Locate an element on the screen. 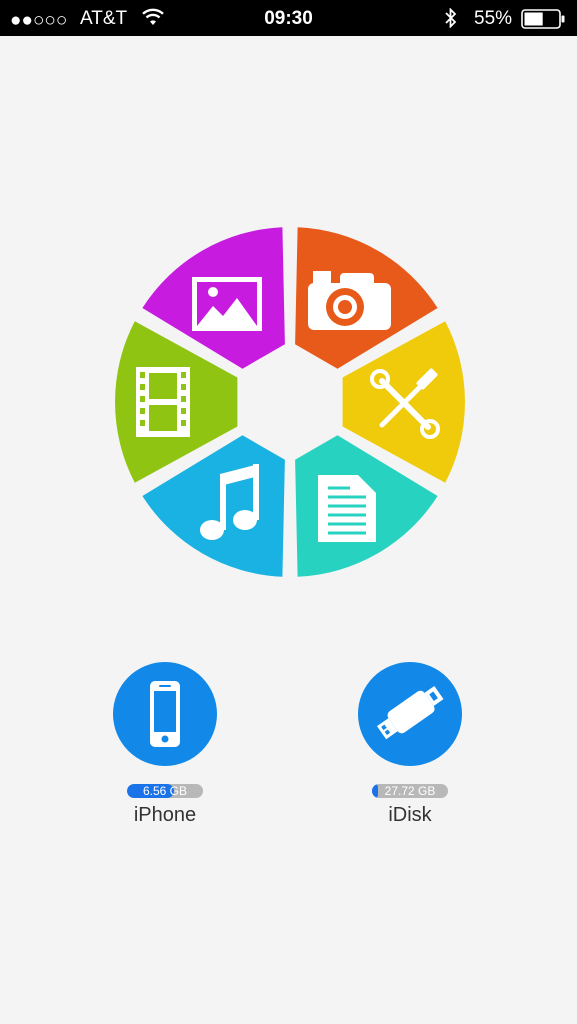  device-iphone: 6.56 GB iPhone is located at coordinates (165, 744).